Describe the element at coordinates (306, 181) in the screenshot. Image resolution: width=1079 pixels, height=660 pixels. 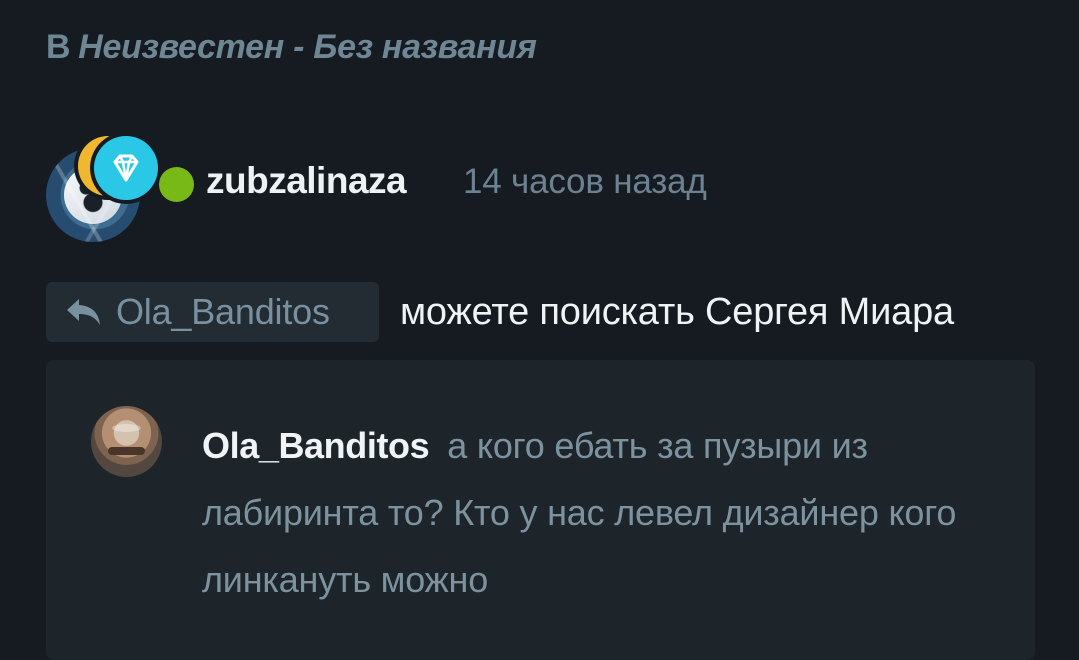
I see `comment-author-name: zubzalinaza` at that location.